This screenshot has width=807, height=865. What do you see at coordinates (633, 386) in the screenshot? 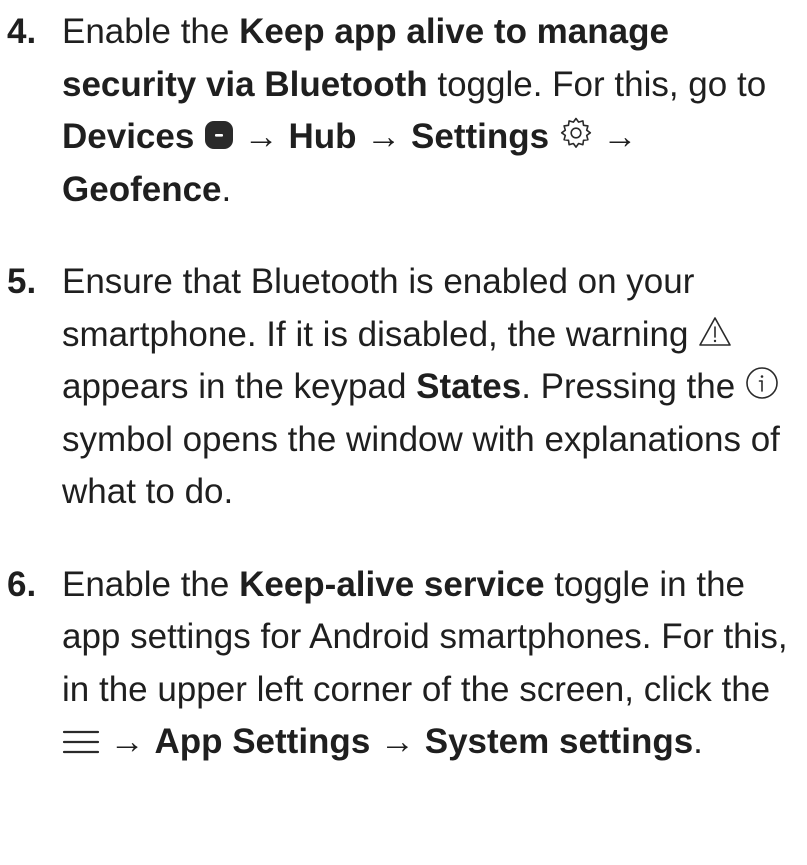
I see `text-run: . Pressing the` at bounding box center [633, 386].